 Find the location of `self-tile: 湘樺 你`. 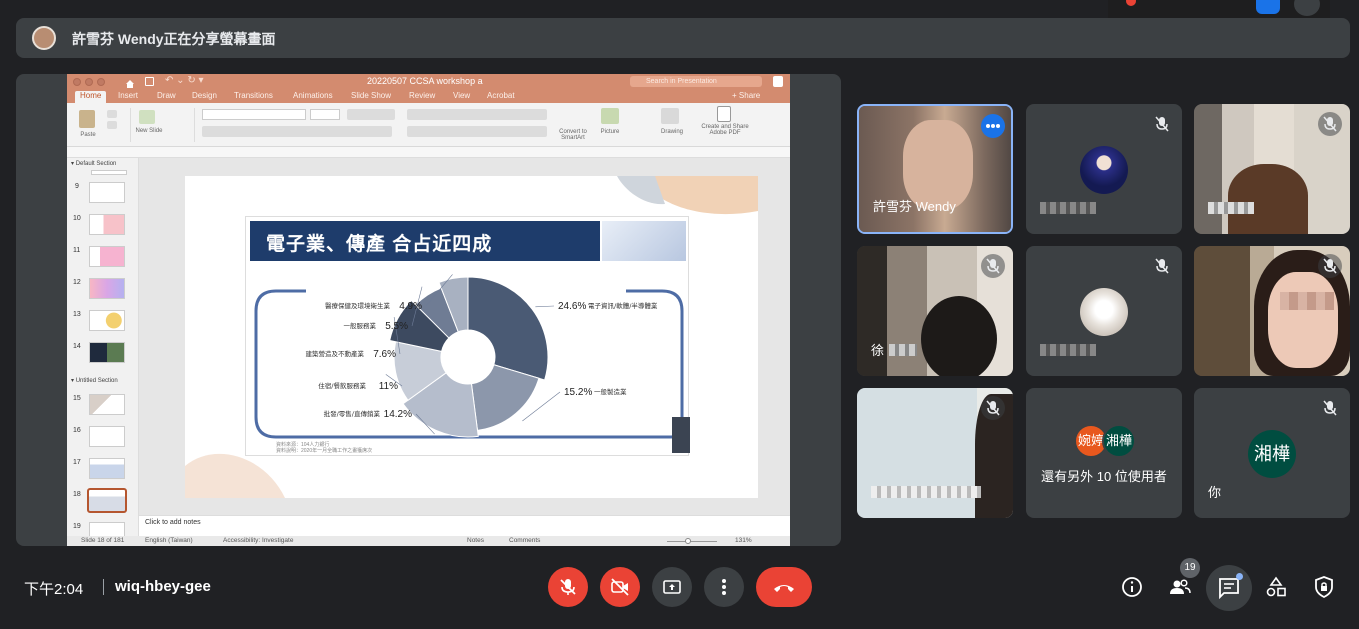

self-tile: 湘樺 你 is located at coordinates (1272, 453).